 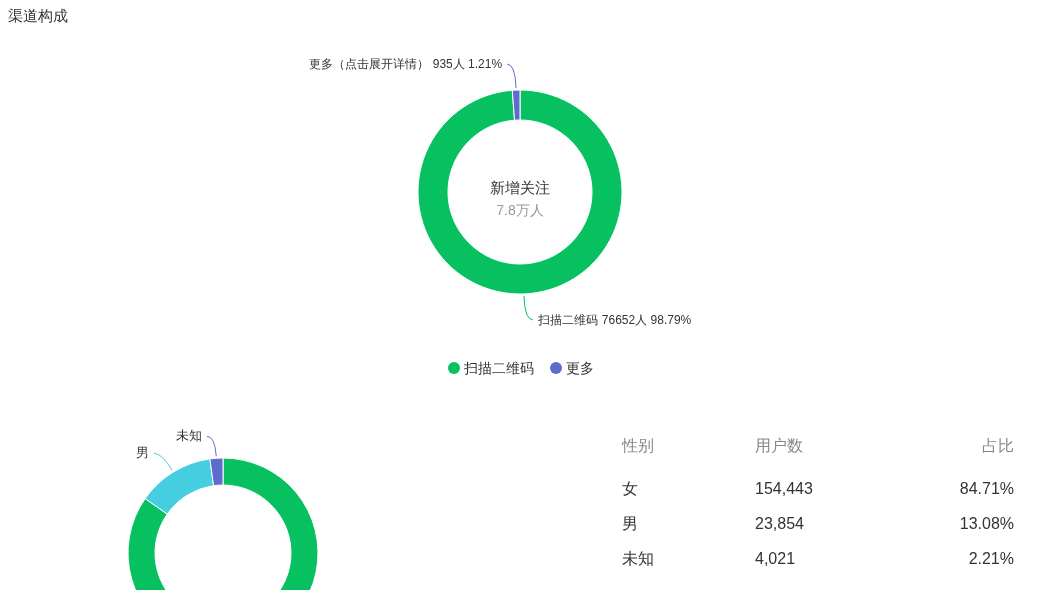 I want to click on legend-label: 扫描二维码, so click(x=498, y=368).